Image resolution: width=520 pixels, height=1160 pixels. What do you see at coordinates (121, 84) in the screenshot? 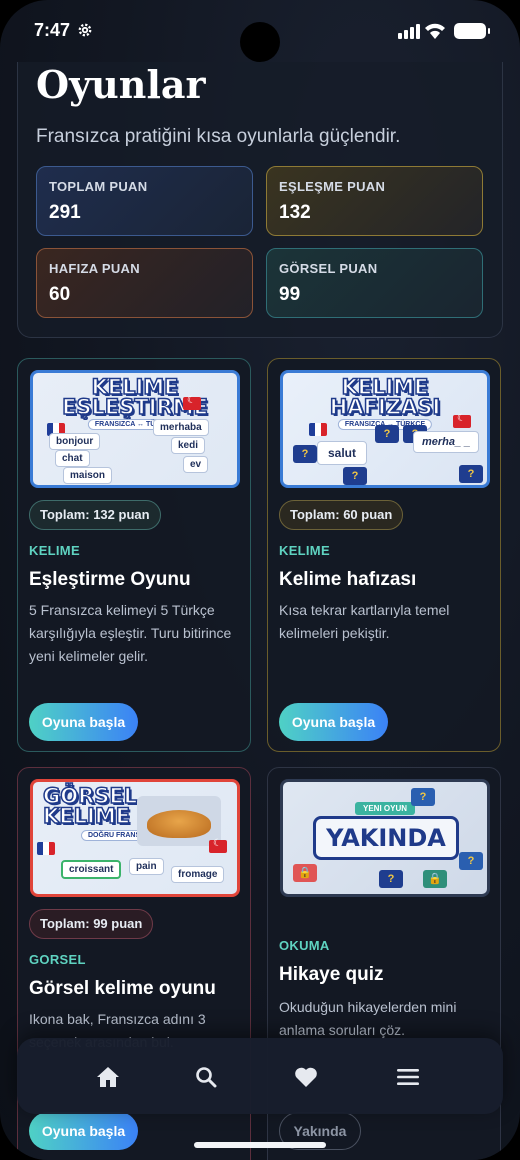
I see `page-title: Oyunlar` at bounding box center [121, 84].